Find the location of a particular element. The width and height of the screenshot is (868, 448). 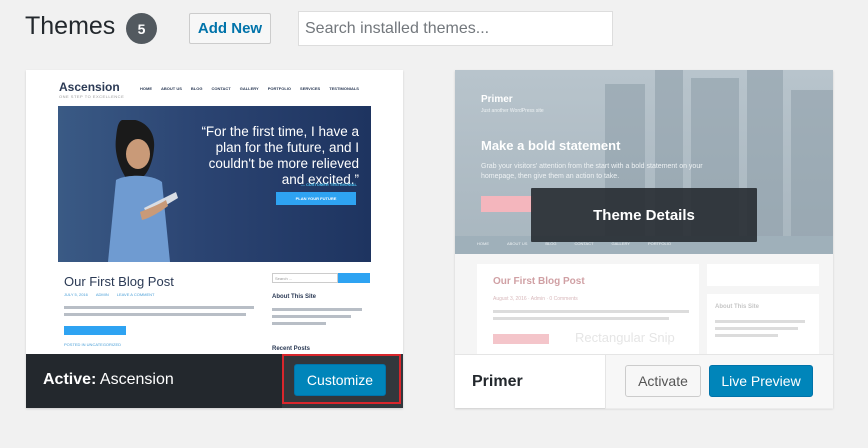

theme-details-button: Theme Details is located at coordinates (644, 215).